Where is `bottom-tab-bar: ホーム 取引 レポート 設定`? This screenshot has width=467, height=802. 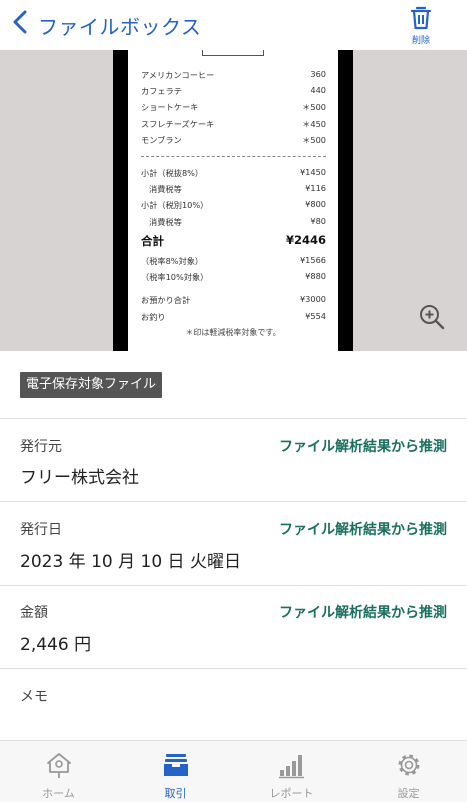 bottom-tab-bar: ホーム 取引 レポート 設定 is located at coordinates (233, 771).